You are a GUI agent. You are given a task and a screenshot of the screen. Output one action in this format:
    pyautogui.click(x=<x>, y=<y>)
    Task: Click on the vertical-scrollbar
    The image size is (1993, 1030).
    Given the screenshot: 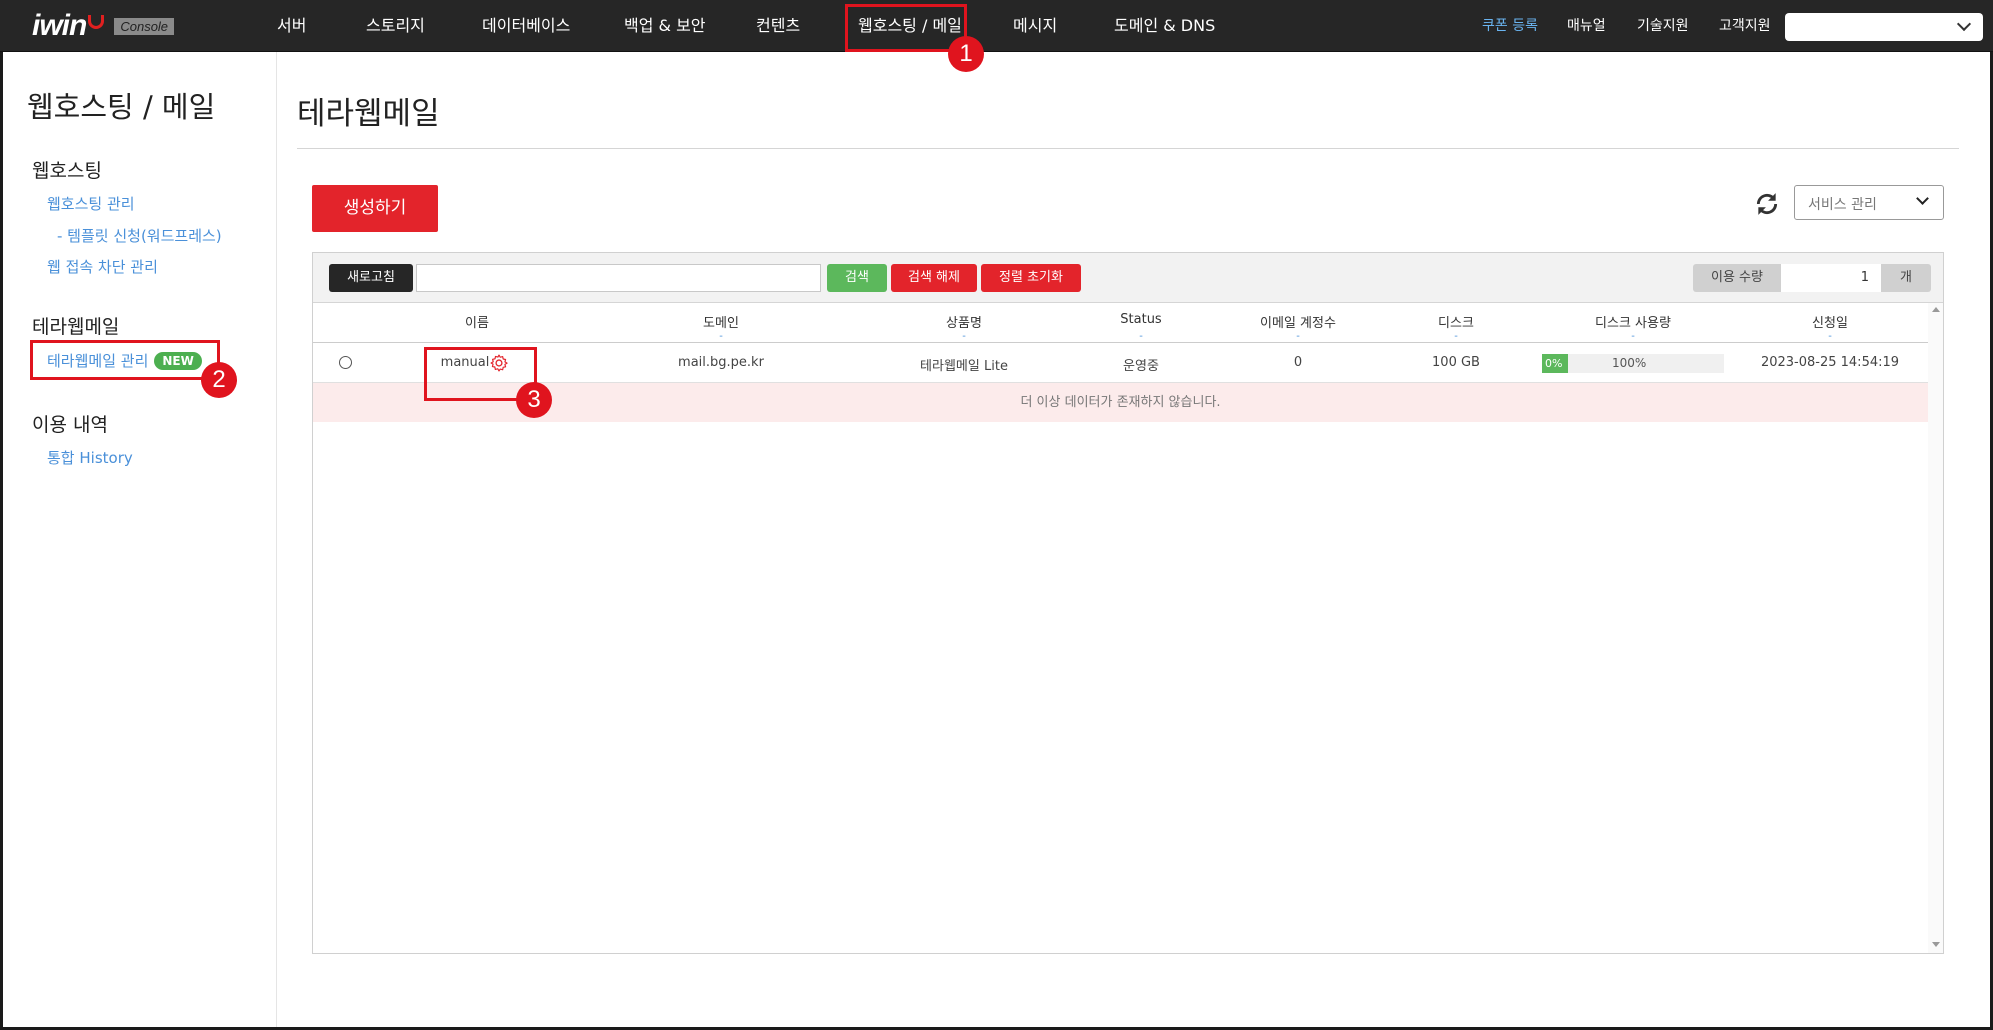 What is the action you would take?
    pyautogui.click(x=1935, y=628)
    